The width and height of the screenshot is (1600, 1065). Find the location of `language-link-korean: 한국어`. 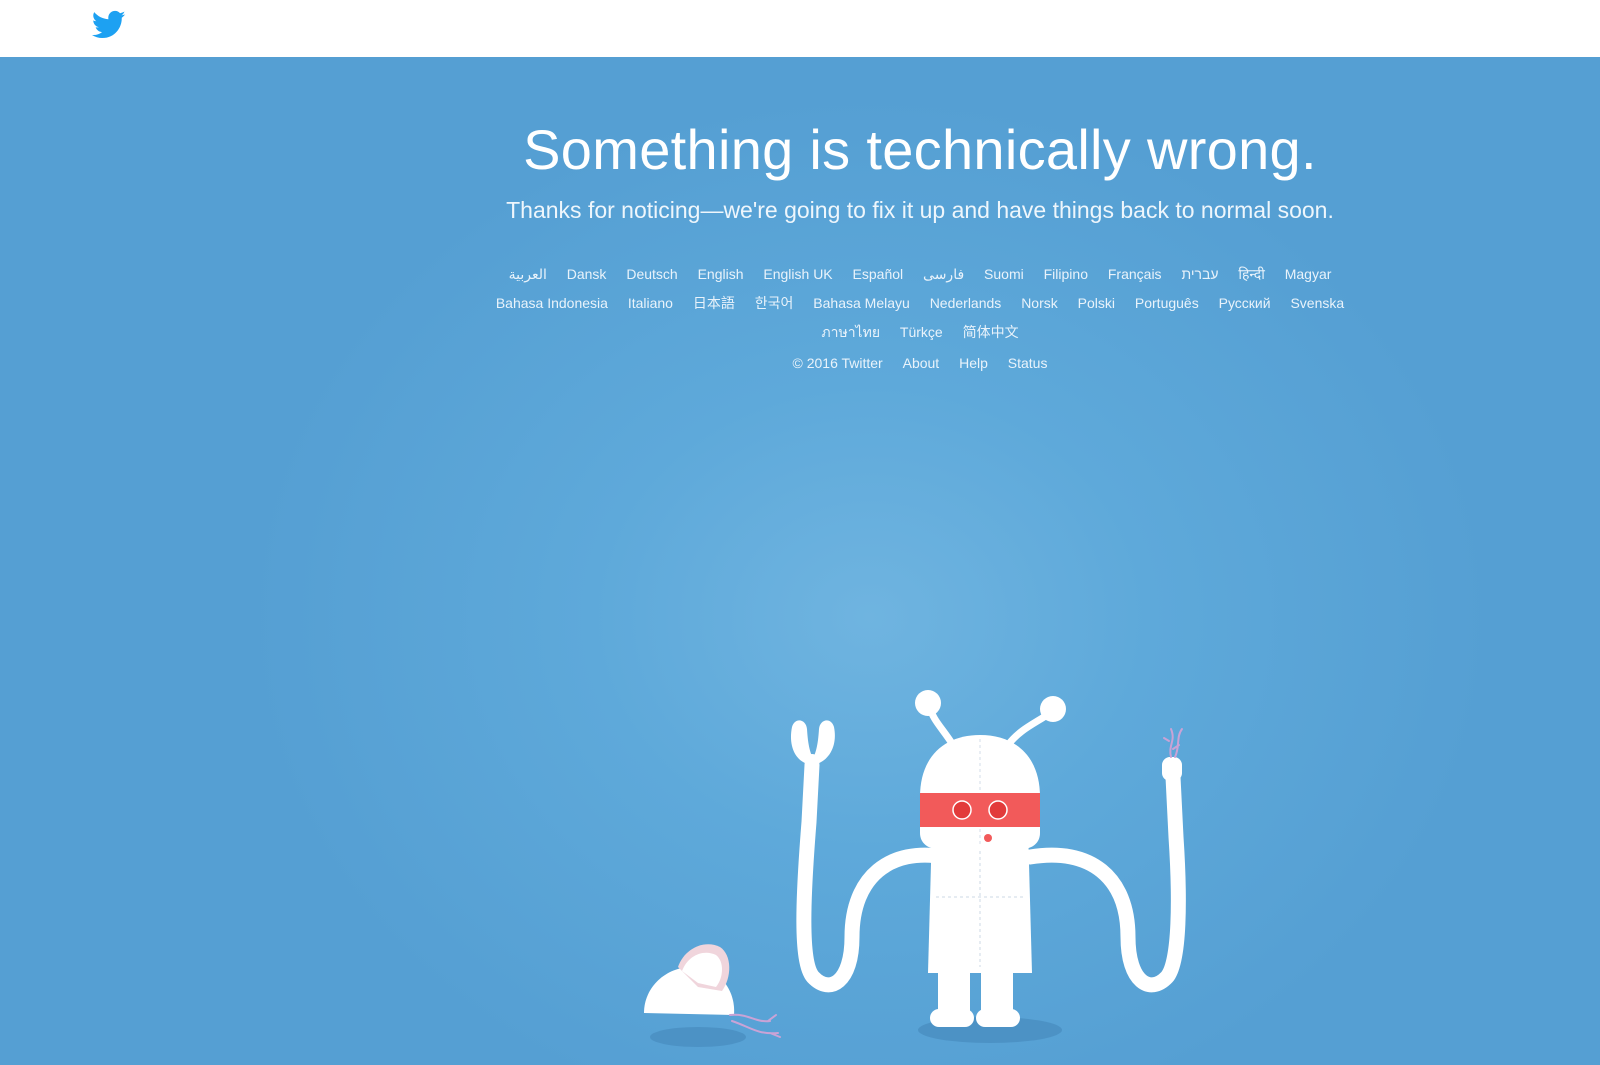

language-link-korean: 한국어 is located at coordinates (774, 303).